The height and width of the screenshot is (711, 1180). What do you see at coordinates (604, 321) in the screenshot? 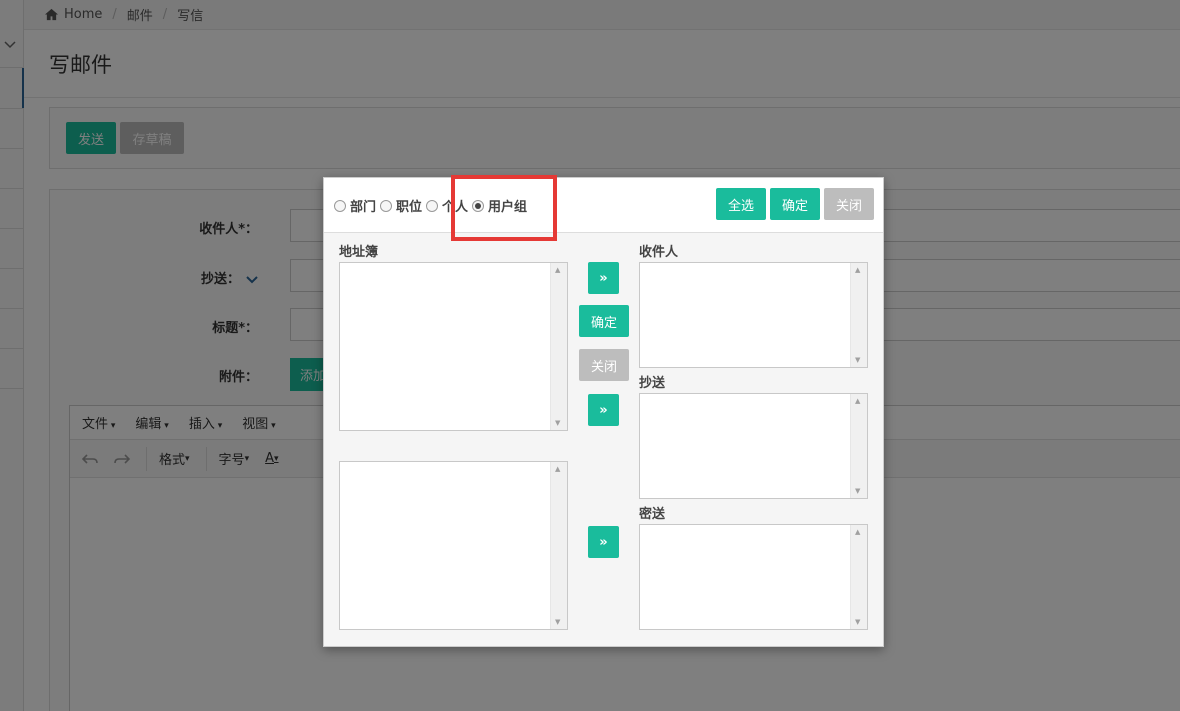
I see `middle-confirm-button: 确定` at bounding box center [604, 321].